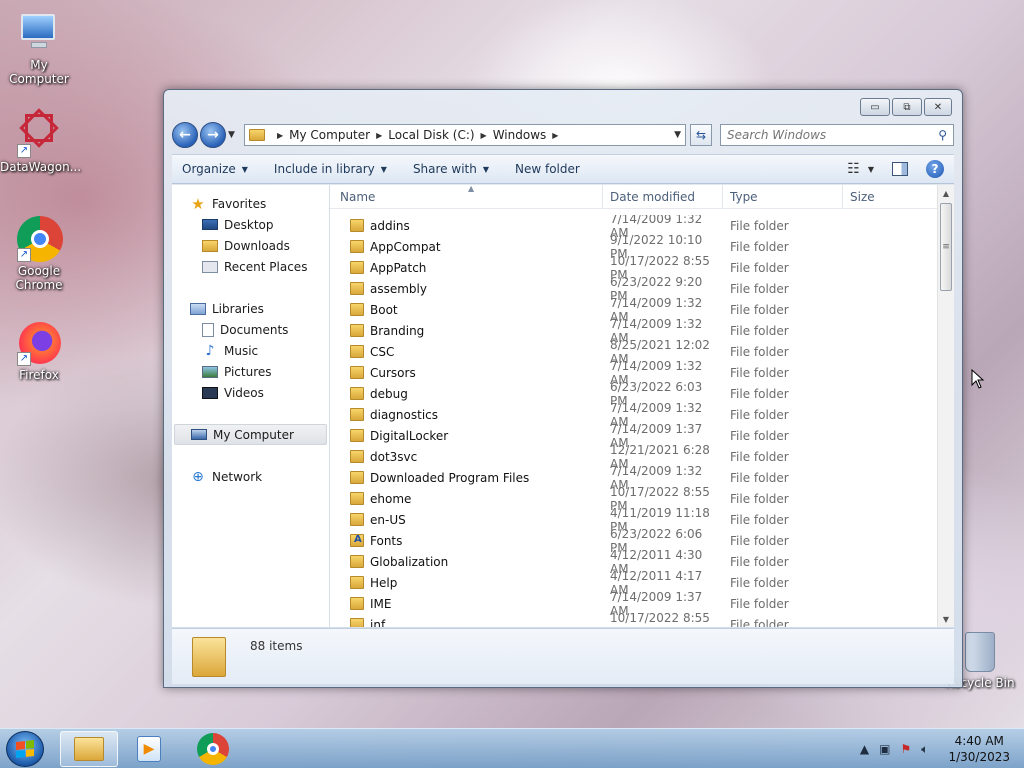  I want to click on clock: 4:40 AM 1/30/2023, so click(979, 749).